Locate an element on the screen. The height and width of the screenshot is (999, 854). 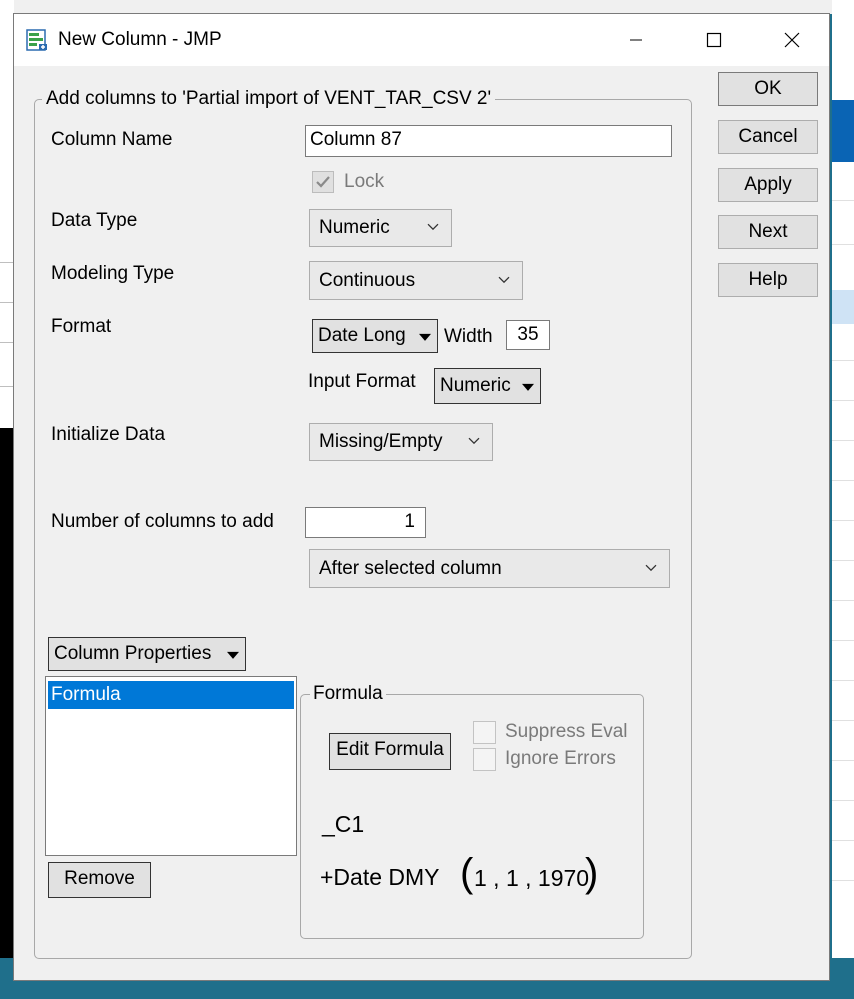
data-type-select: Numeric is located at coordinates (380, 228).